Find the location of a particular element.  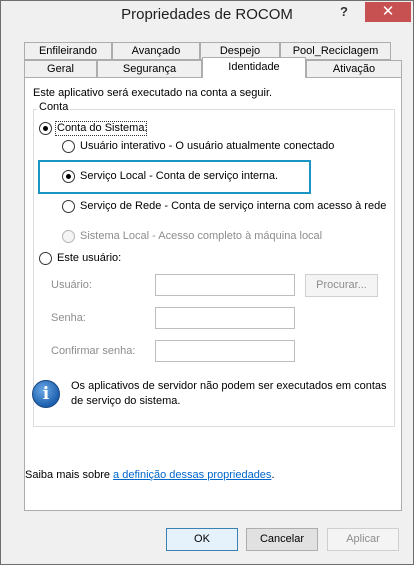

password-field is located at coordinates (225, 318).